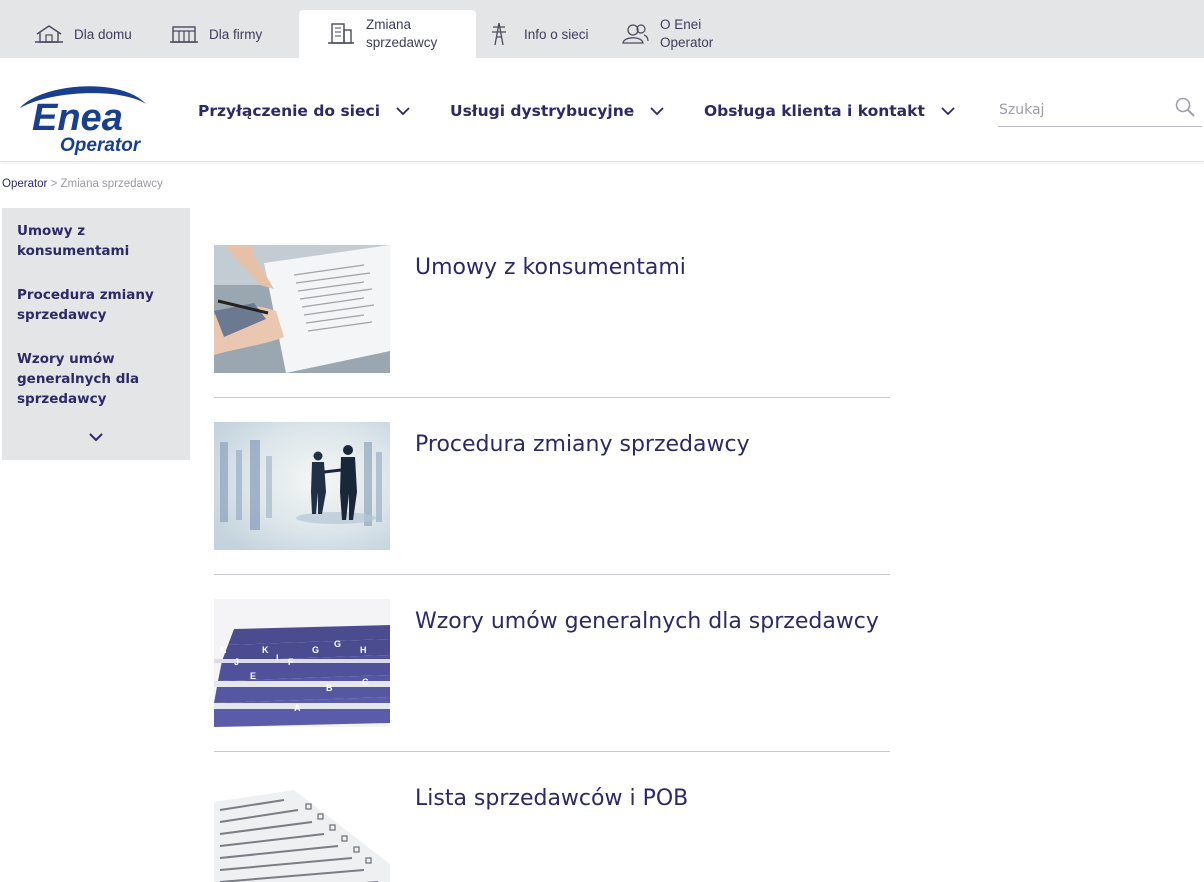 This screenshot has height=882, width=1204. I want to click on breadcrumb: Operator > Zmiana sprzedawcy, so click(82, 184).